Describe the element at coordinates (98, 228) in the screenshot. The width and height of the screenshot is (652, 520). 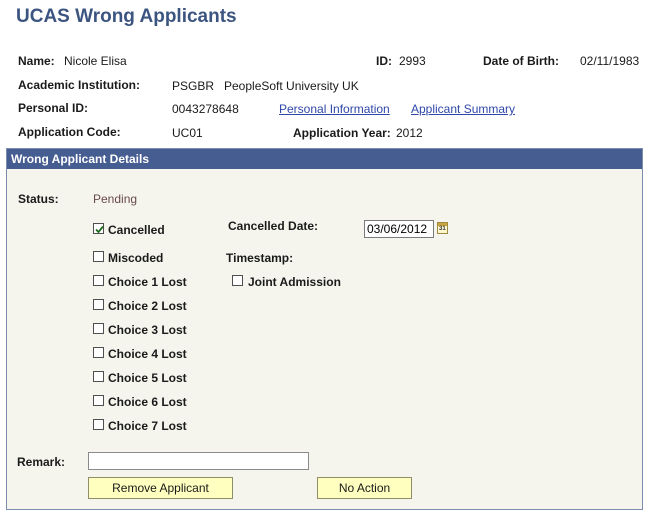
I see `checkbox-cancelled` at that location.